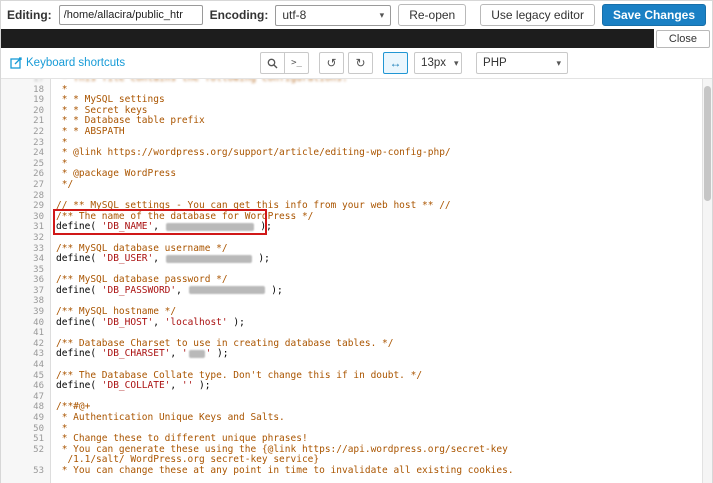 This screenshot has height=483, width=713. Describe the element at coordinates (26, 460) in the screenshot. I see `line-number` at that location.